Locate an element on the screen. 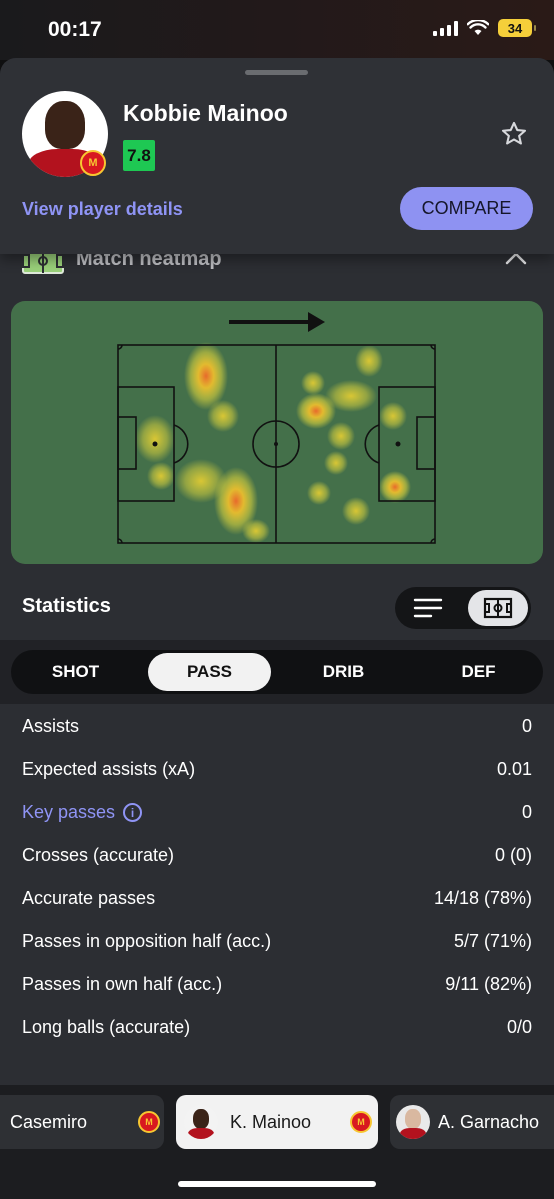 This screenshot has height=1199, width=554. stat-label: Expected assists (xA) is located at coordinates (109, 769).